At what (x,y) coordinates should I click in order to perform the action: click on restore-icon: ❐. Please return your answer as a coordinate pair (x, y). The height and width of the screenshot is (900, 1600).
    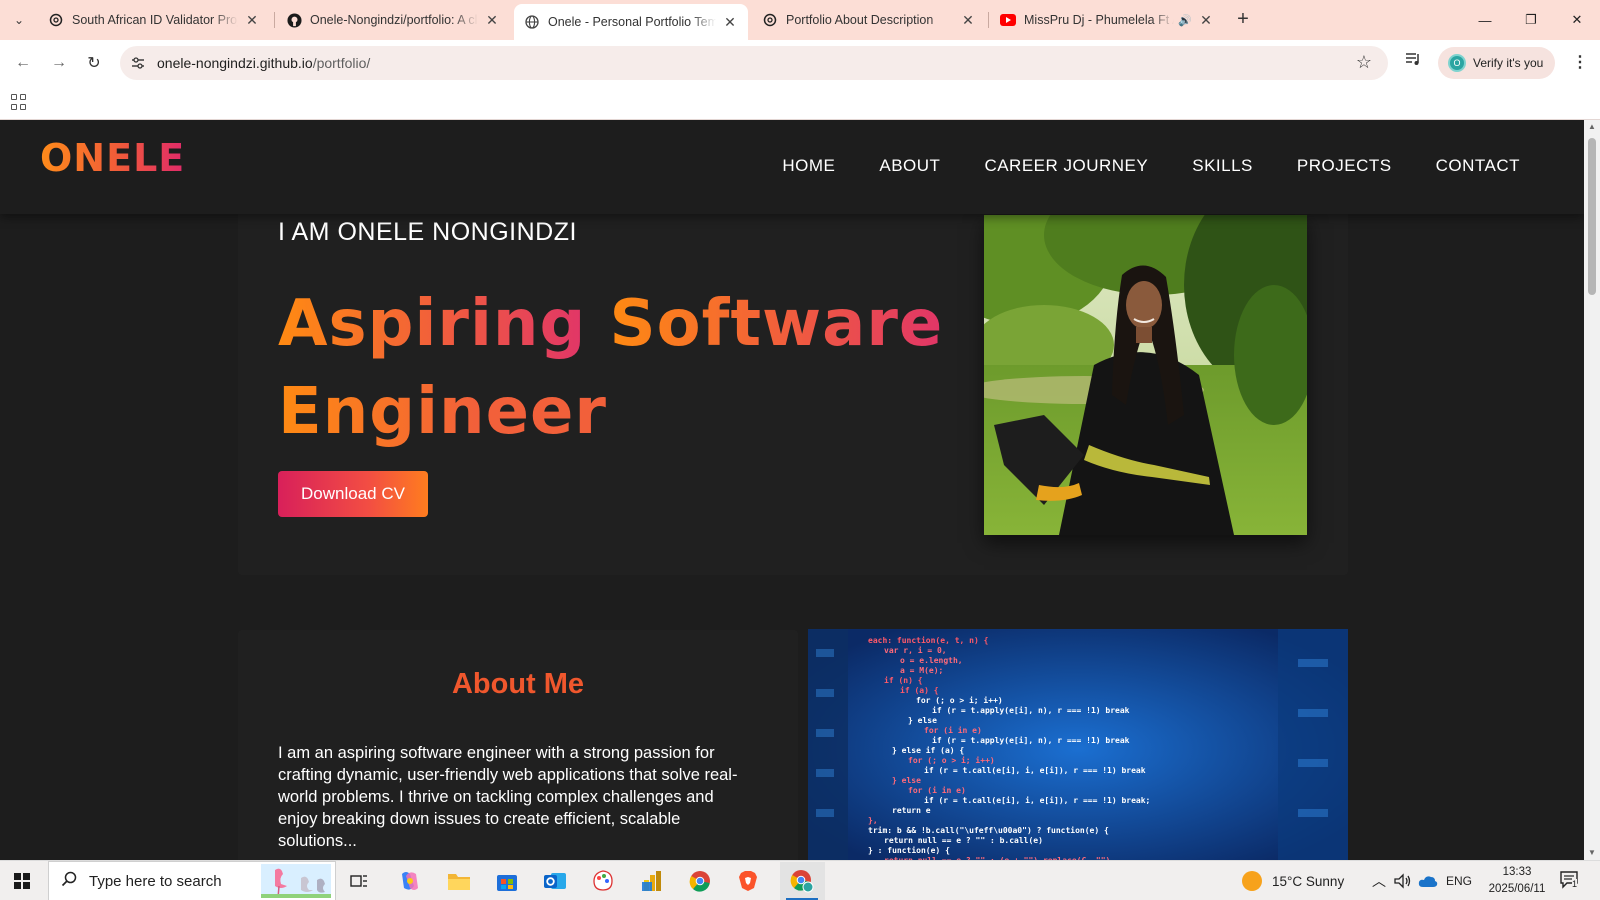
    Looking at the image, I should click on (1531, 20).